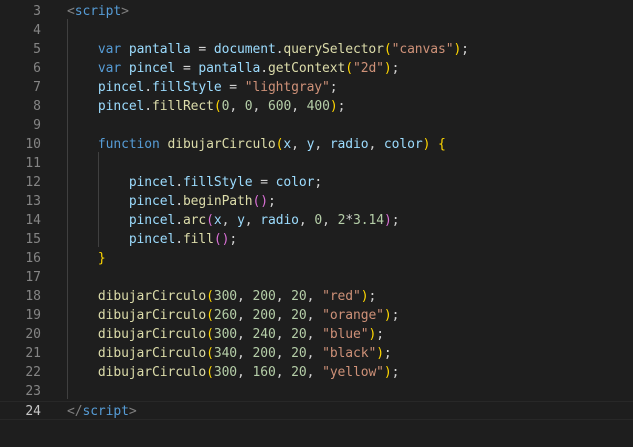  Describe the element at coordinates (316, 201) in the screenshot. I see `code-line: 13 pincel.beginPath();` at that location.